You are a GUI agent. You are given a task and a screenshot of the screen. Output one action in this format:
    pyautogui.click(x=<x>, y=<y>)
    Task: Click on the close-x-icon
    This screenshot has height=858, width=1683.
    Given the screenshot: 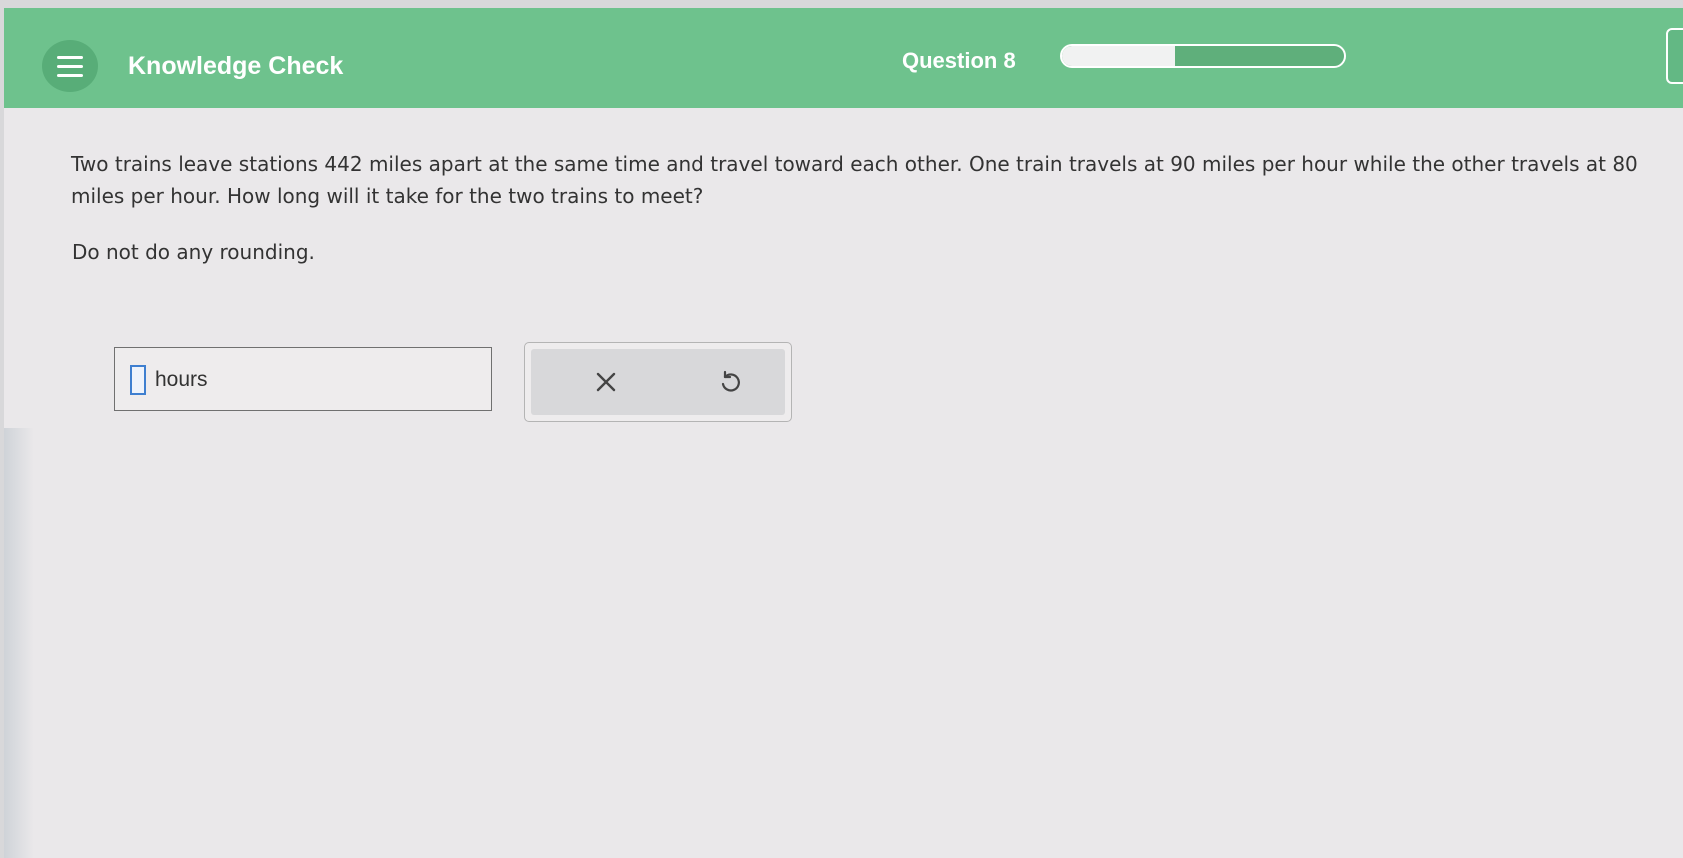 What is the action you would take?
    pyautogui.click(x=606, y=382)
    